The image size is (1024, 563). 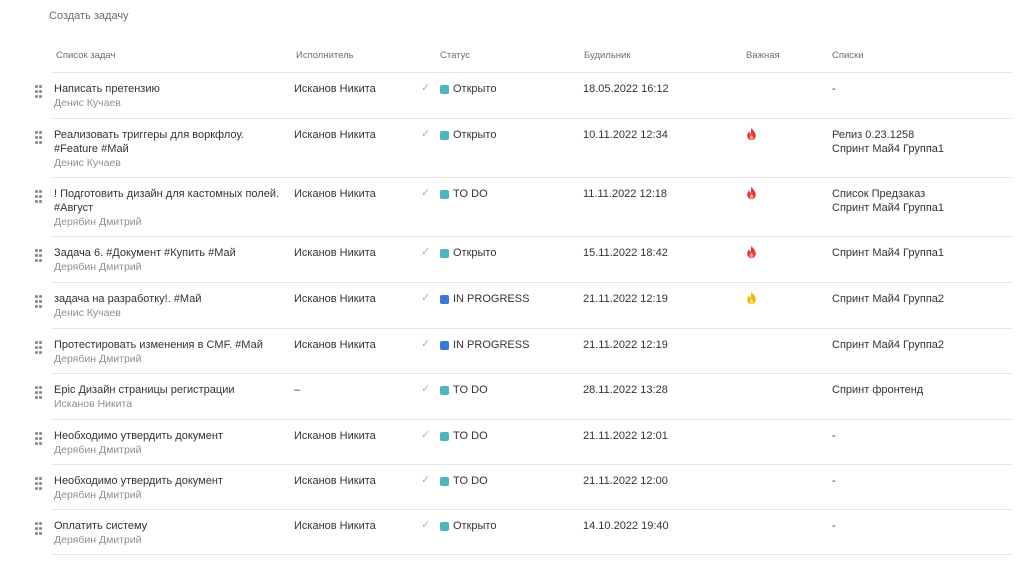 What do you see at coordinates (107, 89) in the screenshot?
I see `task-title-text: Написать претензию` at bounding box center [107, 89].